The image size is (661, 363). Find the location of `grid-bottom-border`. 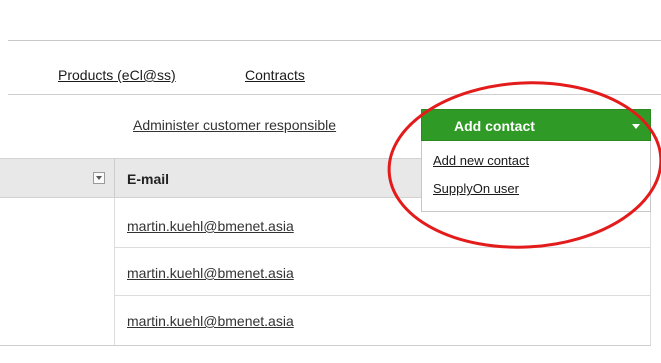

grid-bottom-border is located at coordinates (325, 345).